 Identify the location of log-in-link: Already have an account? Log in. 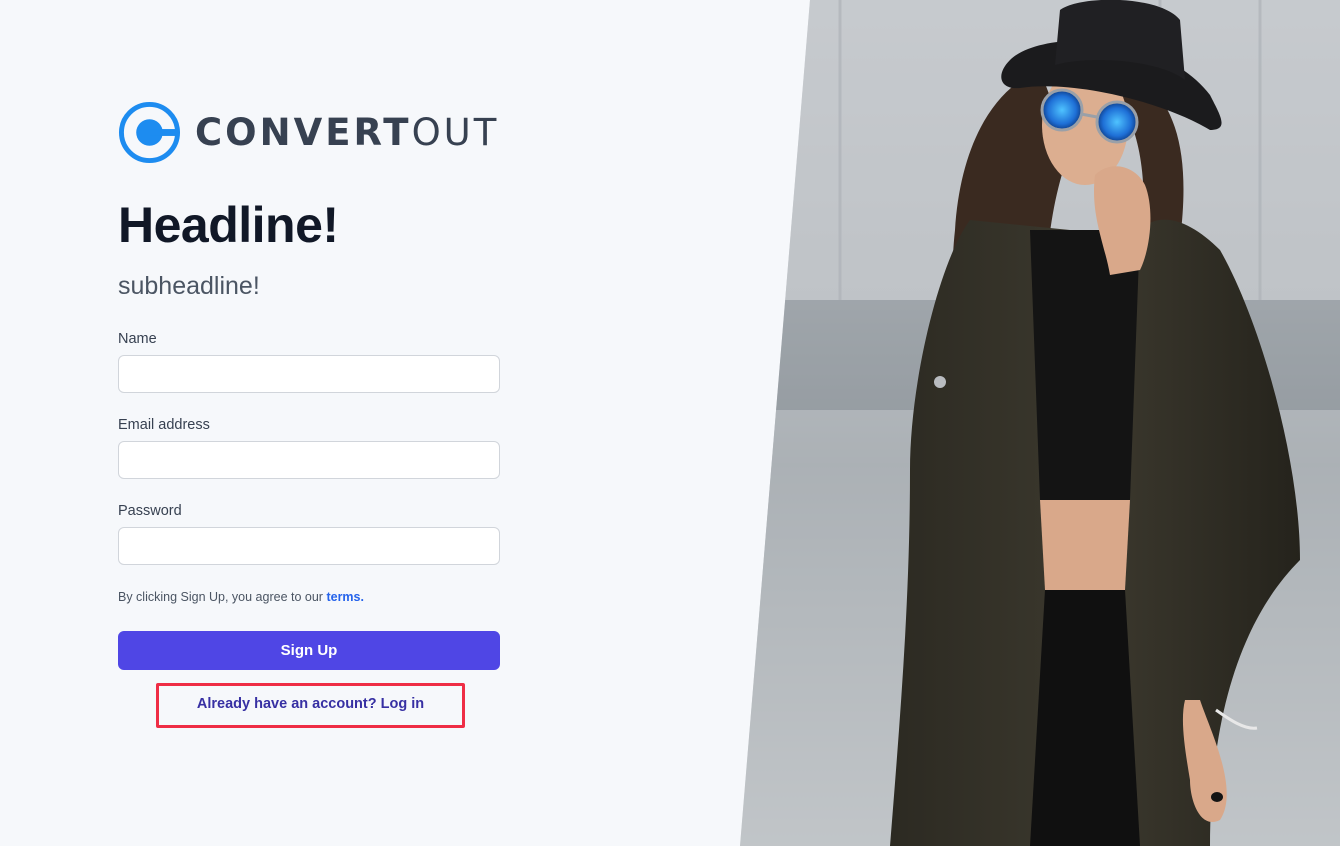
(310, 704).